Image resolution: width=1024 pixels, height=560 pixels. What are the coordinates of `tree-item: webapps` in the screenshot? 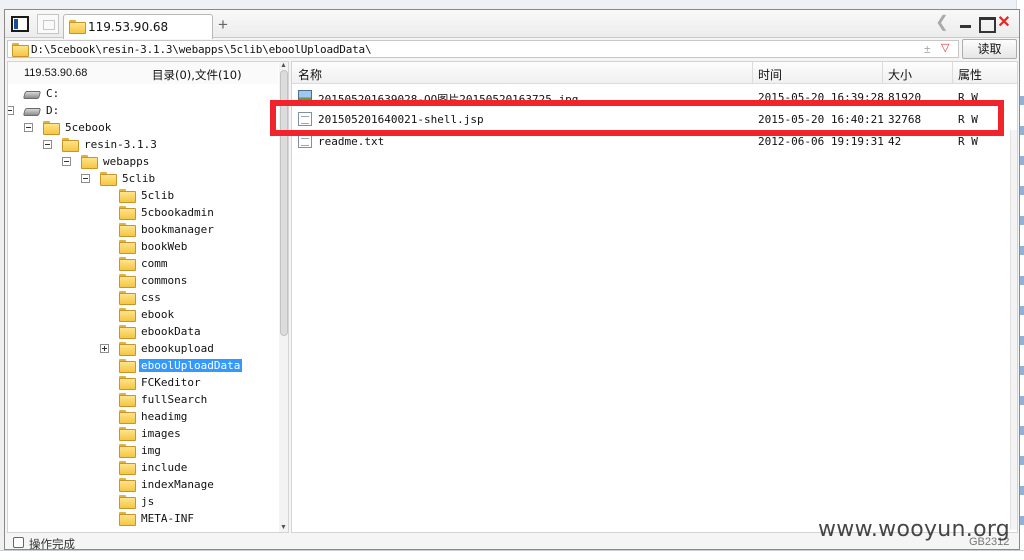 It's located at (106, 161).